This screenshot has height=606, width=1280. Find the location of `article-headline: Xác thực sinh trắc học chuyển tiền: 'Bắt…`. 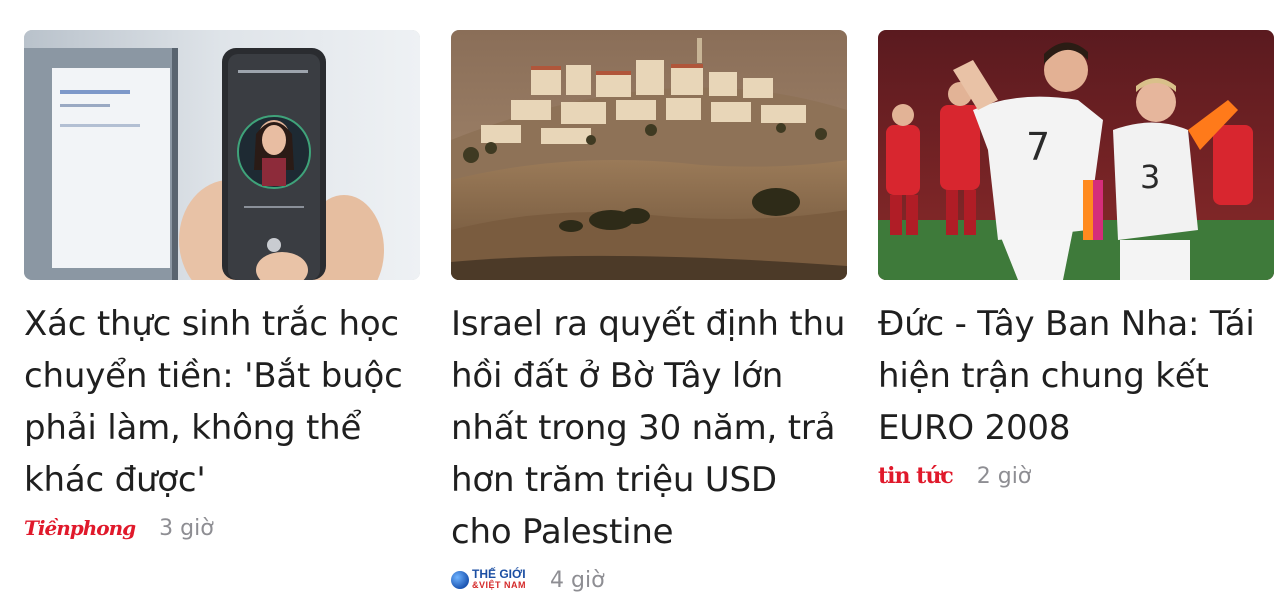

article-headline: Xác thực sinh trắc học chuyển tiền: 'Bắt… is located at coordinates (222, 402).